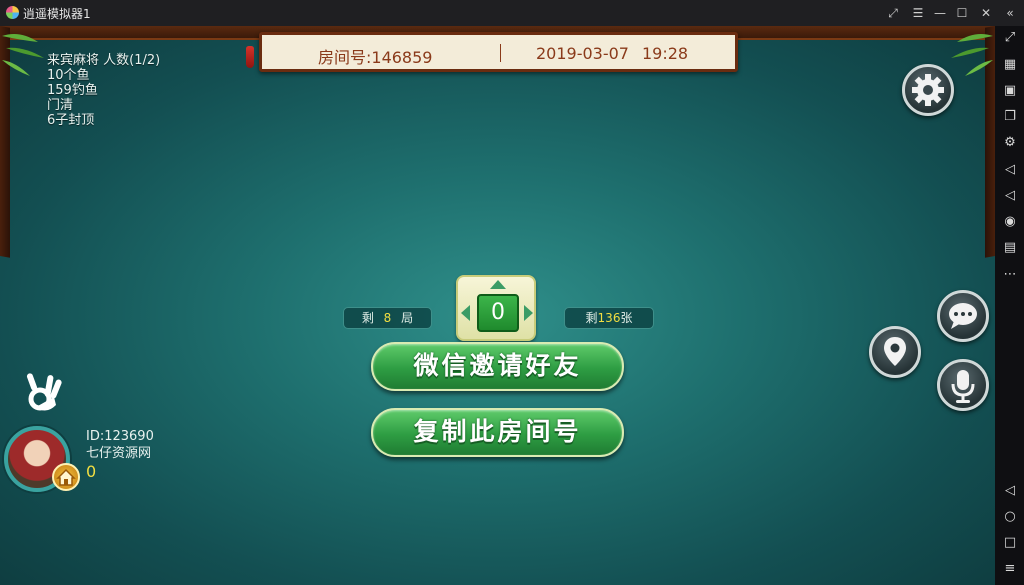 This screenshot has width=1024, height=585. Describe the element at coordinates (972, 55) in the screenshot. I see `bamboo-leaves-right-icon` at that location.